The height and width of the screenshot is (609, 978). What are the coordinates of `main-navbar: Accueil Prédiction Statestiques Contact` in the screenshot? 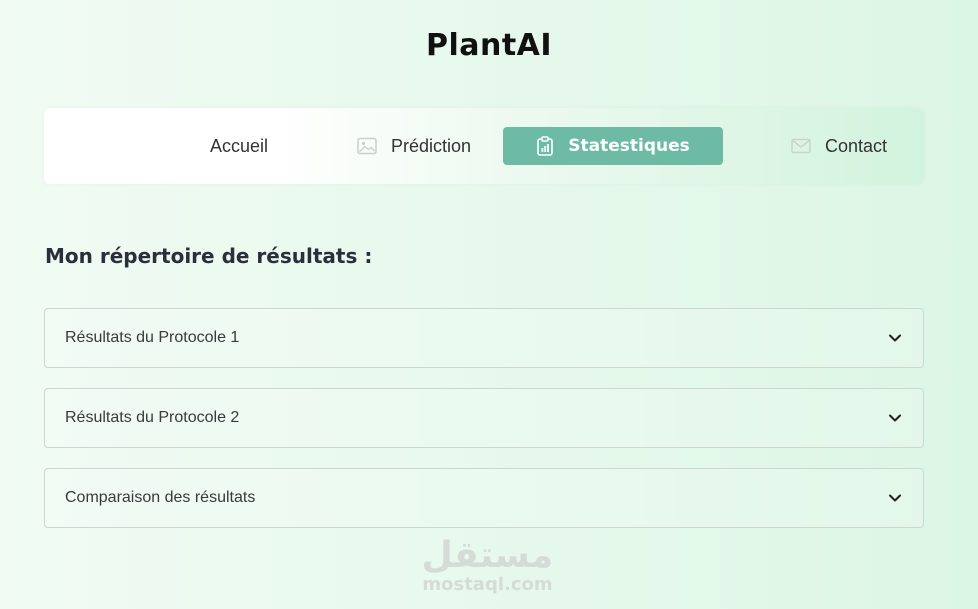 It's located at (484, 146).